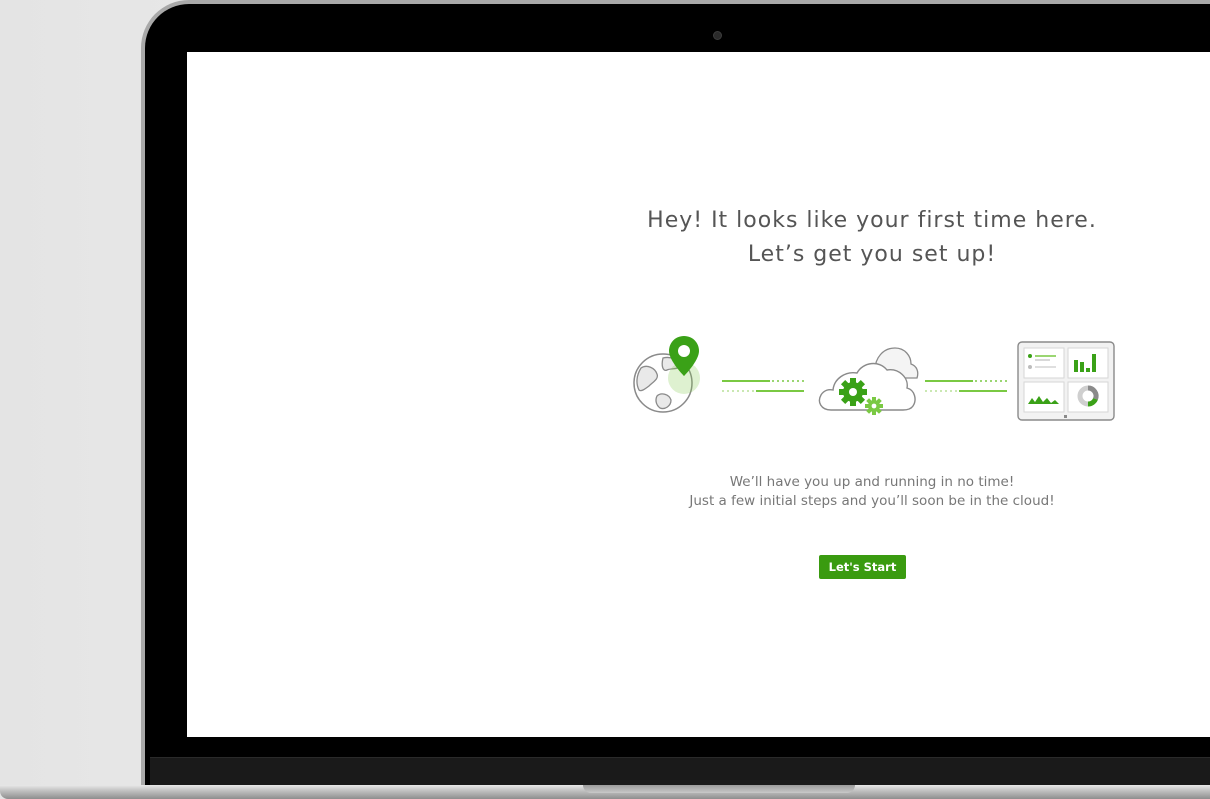 This screenshot has height=799, width=1210. What do you see at coordinates (872, 220) in the screenshot?
I see `welcome-heading-line1: Hey! It looks like your first time here.` at bounding box center [872, 220].